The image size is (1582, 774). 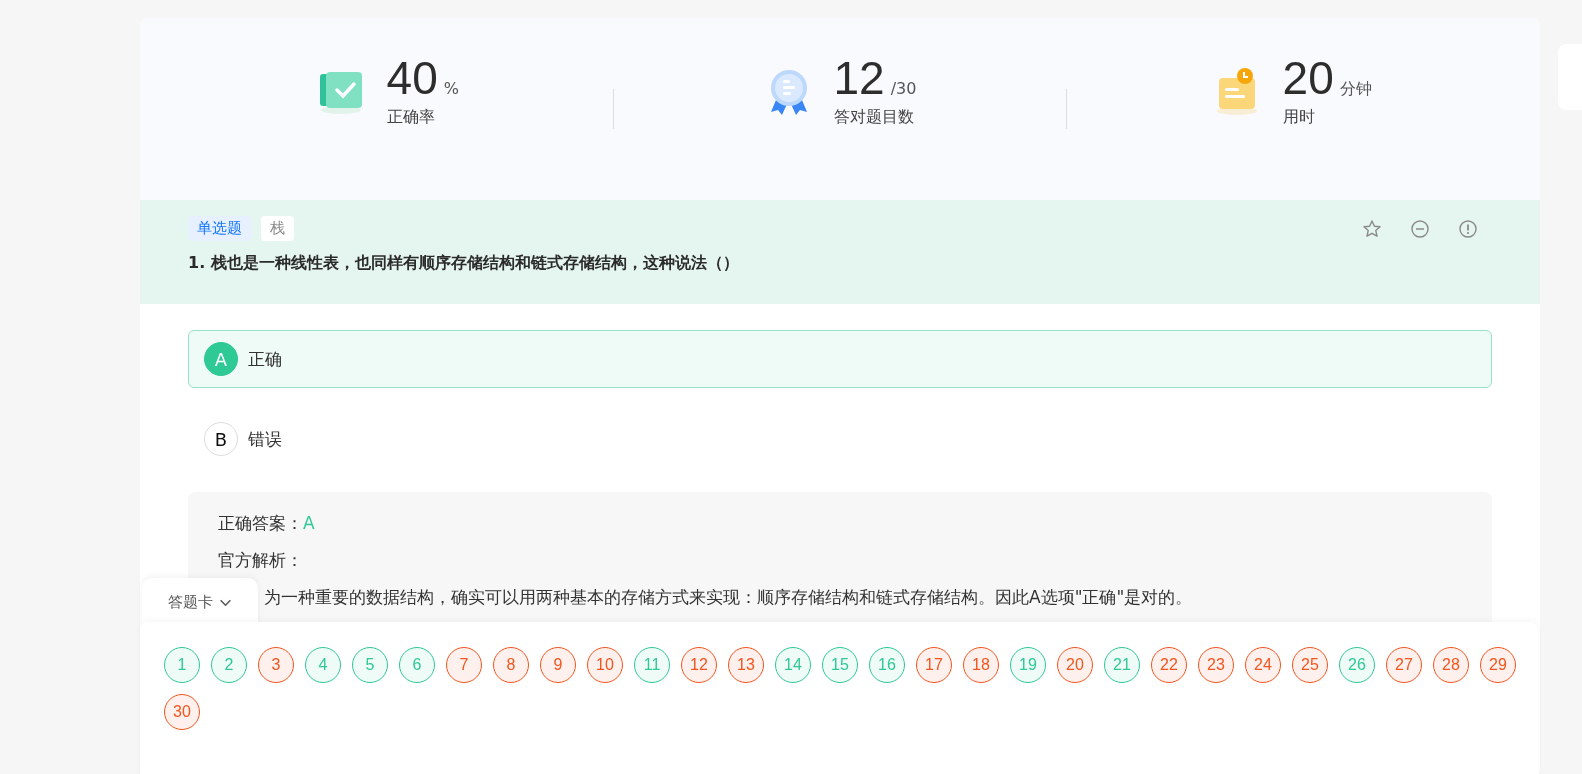 I want to click on explanation-text: 为一种重要的数据结构，确实可以用两种基本的存储方式来实现：顺序存储结构和链式存储结构。因此A选项"正确"是对的。, so click(x=728, y=597).